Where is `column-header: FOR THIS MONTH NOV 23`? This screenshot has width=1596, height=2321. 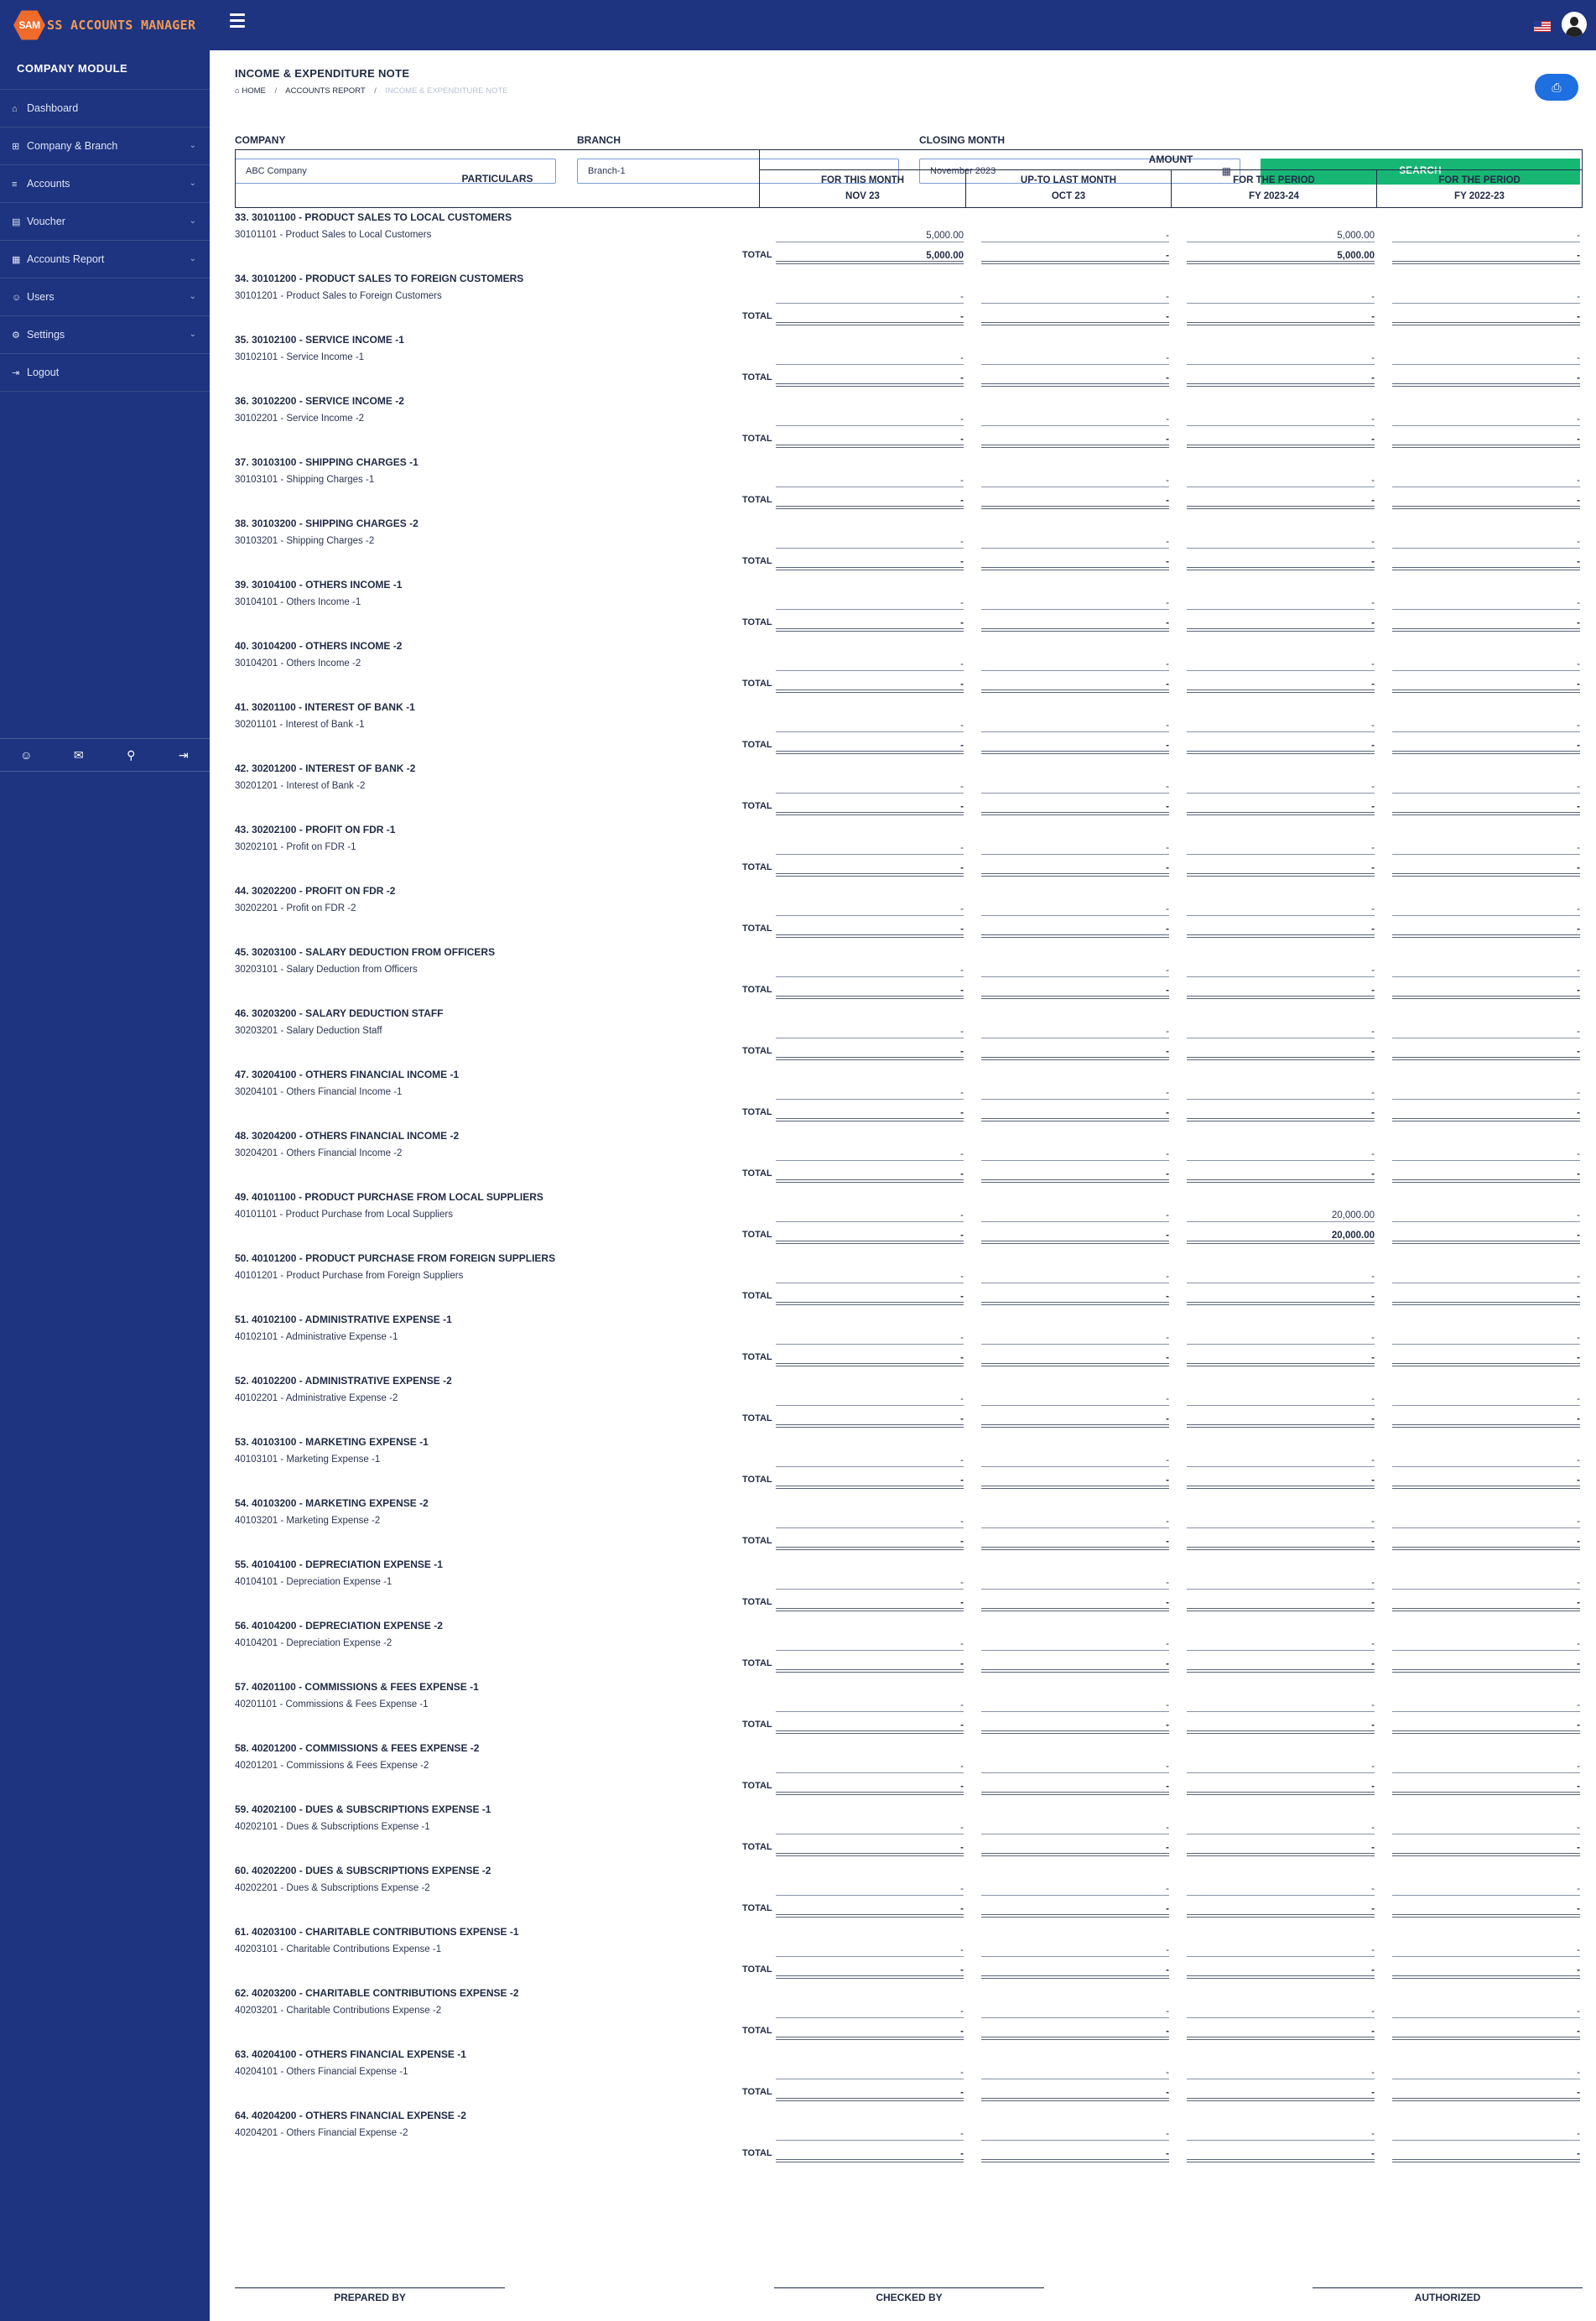
column-header: FOR THIS MONTH NOV 23 is located at coordinates (862, 188).